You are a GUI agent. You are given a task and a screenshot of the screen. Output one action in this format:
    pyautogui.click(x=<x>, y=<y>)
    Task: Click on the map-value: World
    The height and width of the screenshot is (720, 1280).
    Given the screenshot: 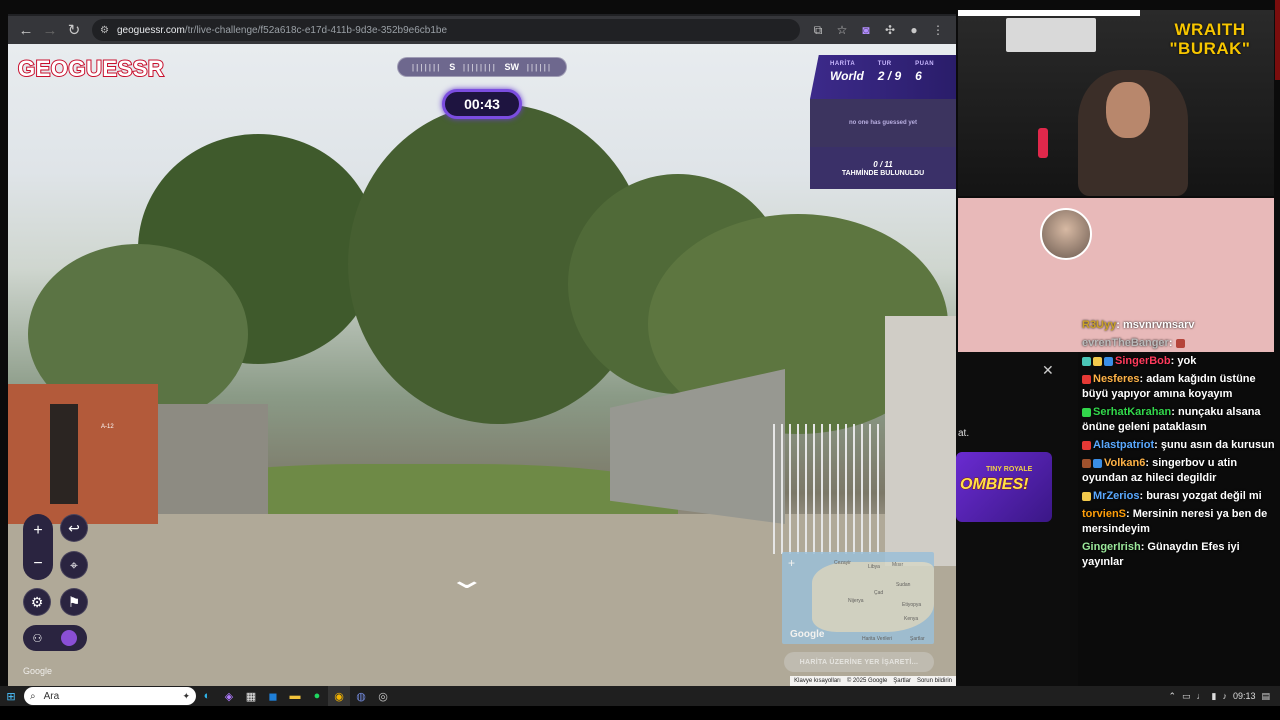 What is the action you would take?
    pyautogui.click(x=847, y=76)
    